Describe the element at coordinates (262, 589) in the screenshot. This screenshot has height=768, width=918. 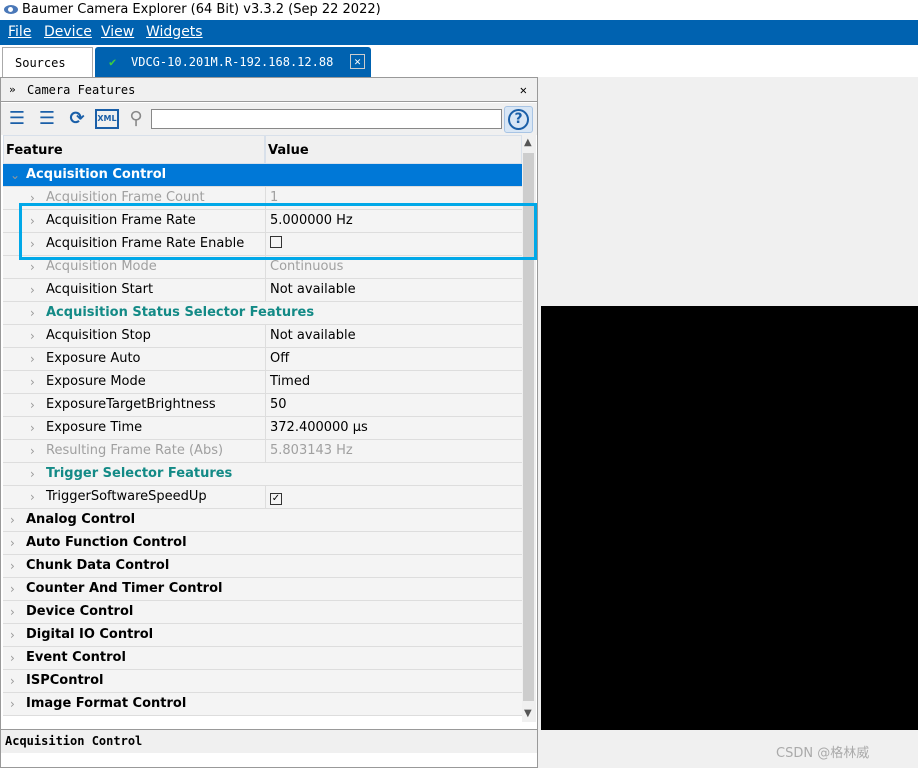
I see `table-row: › Counter And Timer Control` at that location.